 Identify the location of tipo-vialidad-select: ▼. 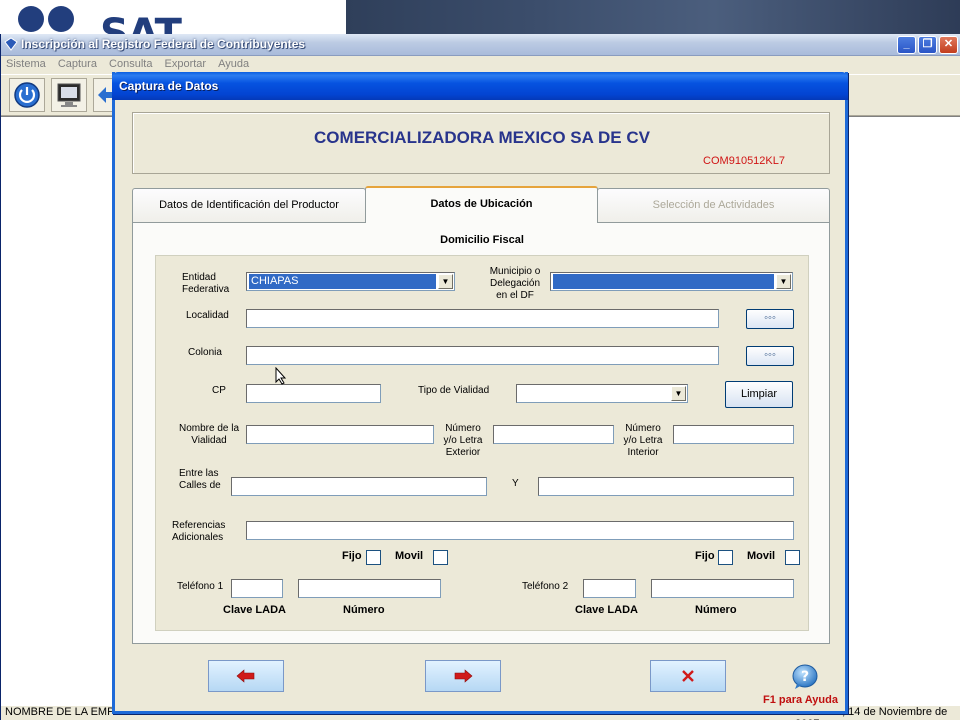
(602, 393).